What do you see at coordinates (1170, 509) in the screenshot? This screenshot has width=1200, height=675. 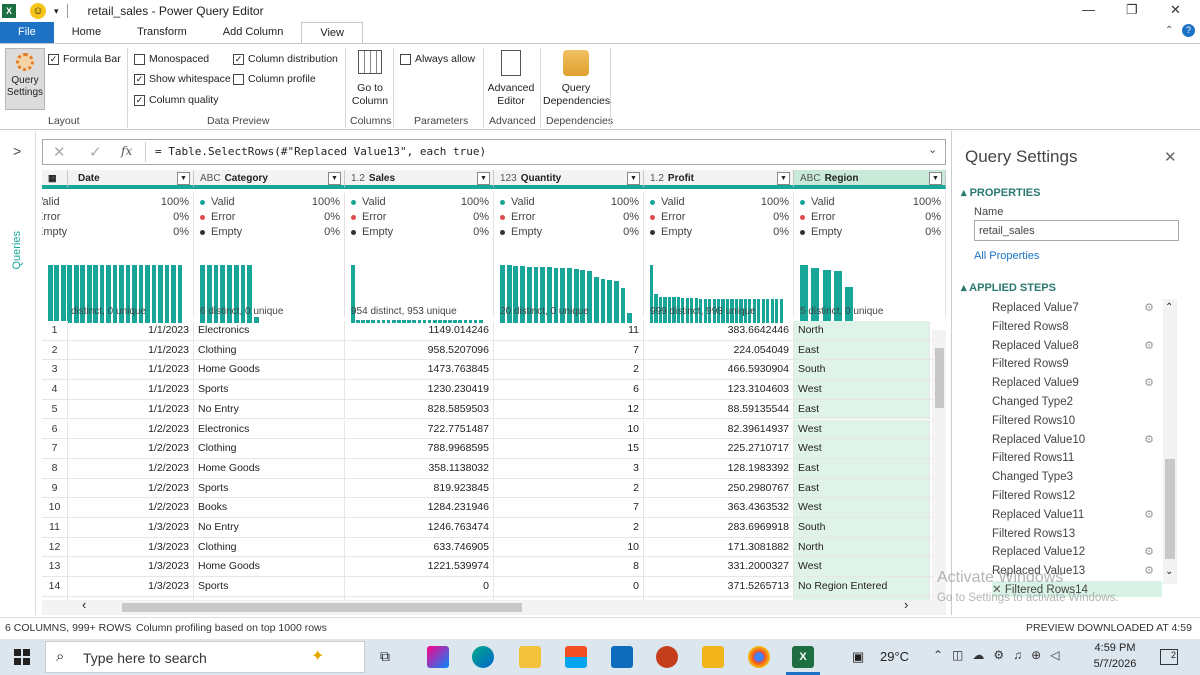 I see `scrollbar-thumb` at bounding box center [1170, 509].